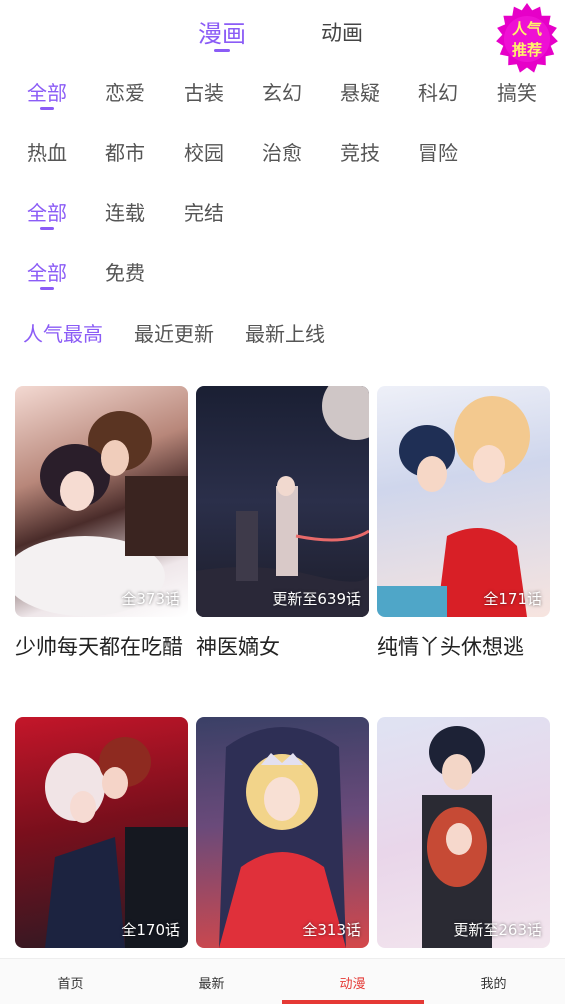 The height and width of the screenshot is (1004, 565). I want to click on comic-cover-image: 全170话, so click(101, 832).